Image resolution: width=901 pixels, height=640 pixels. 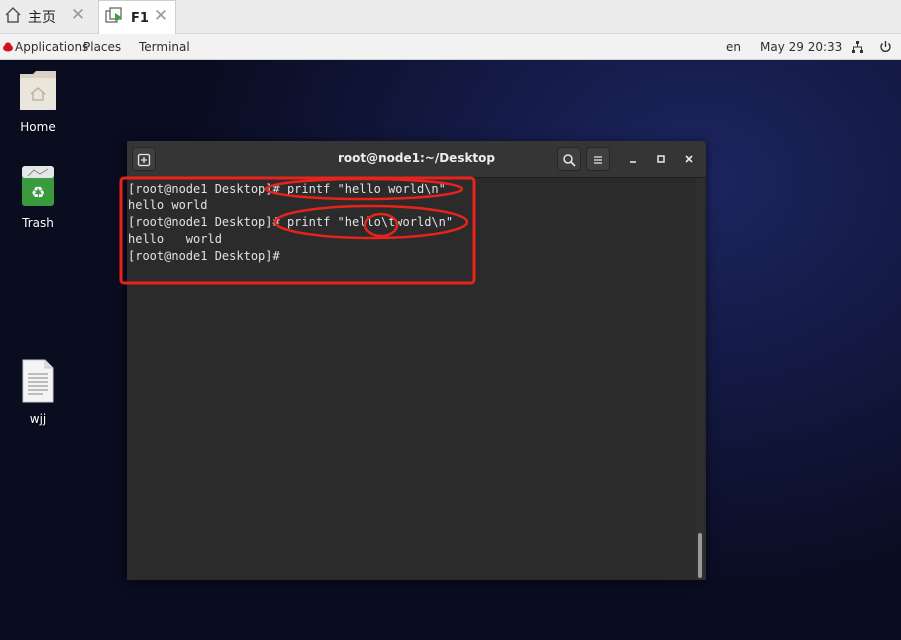 I want to click on terminal-titlebar: root@node1:~/Desktop, so click(x=416, y=159).